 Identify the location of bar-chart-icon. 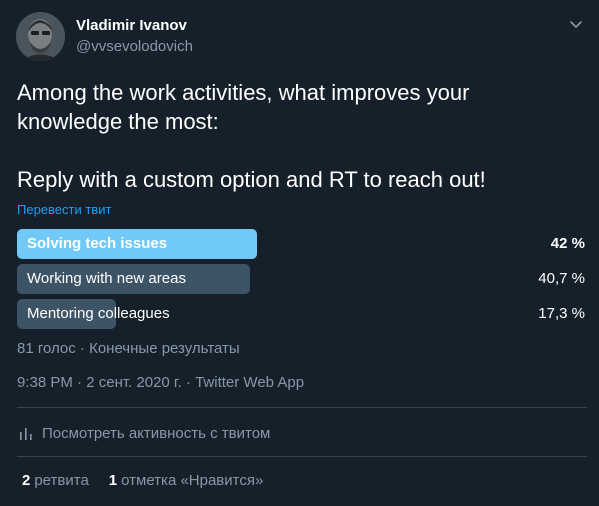
(26, 434).